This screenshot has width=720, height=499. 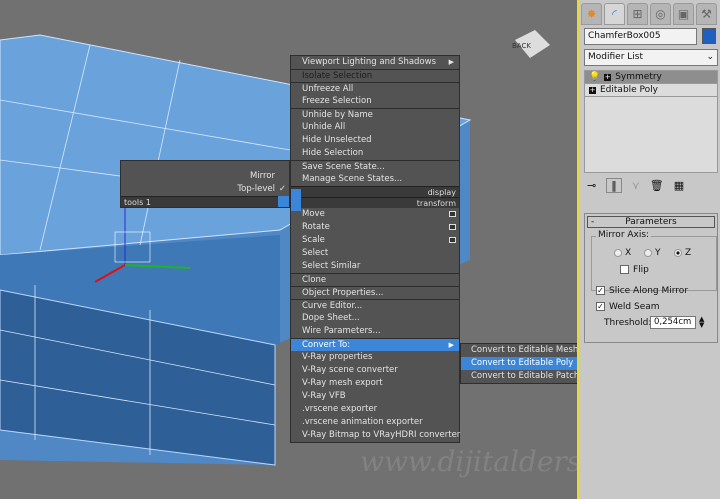 I want to click on submenu-arrow-icon: ▶, so click(x=451, y=62).